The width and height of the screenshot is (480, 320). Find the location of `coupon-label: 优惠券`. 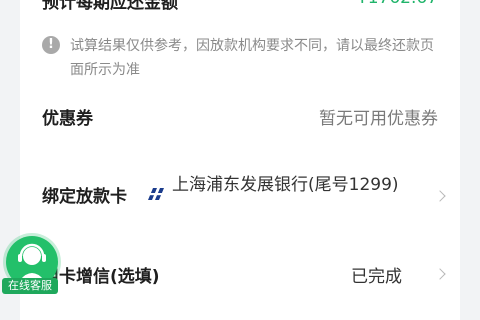

coupon-label: 优惠券 is located at coordinates (67, 119).